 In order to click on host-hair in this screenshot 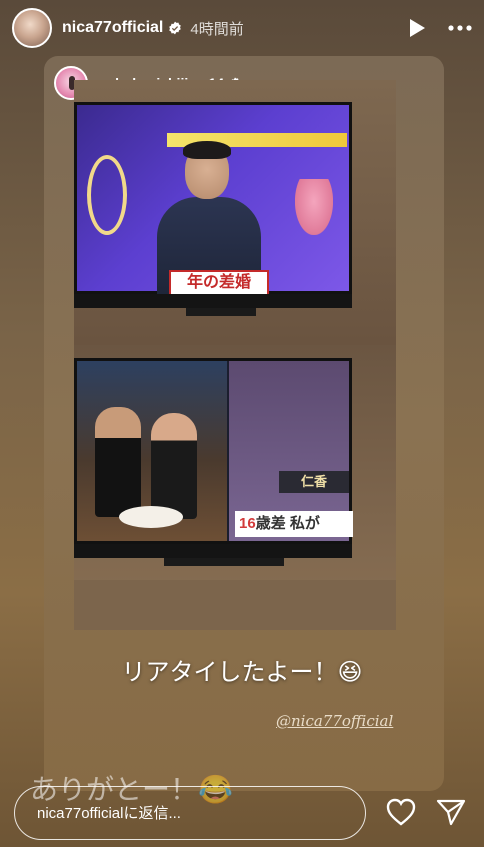, I will do `click(207, 150)`.